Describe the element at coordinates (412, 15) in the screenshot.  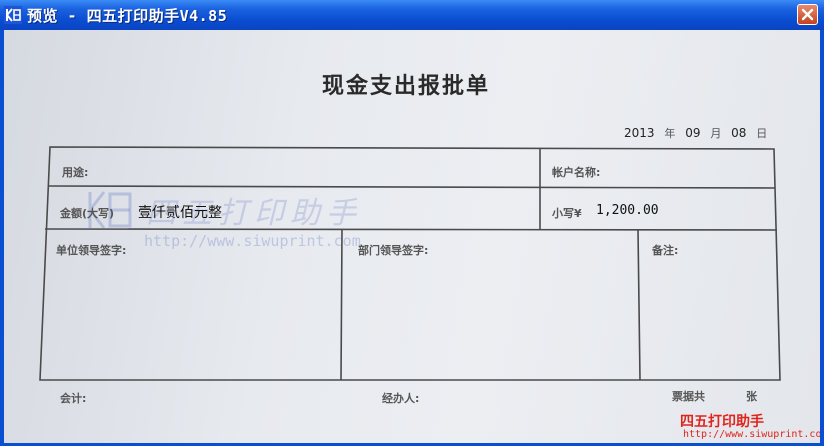
I see `title-bar: 预览 - 四五打印助手V4.85` at that location.